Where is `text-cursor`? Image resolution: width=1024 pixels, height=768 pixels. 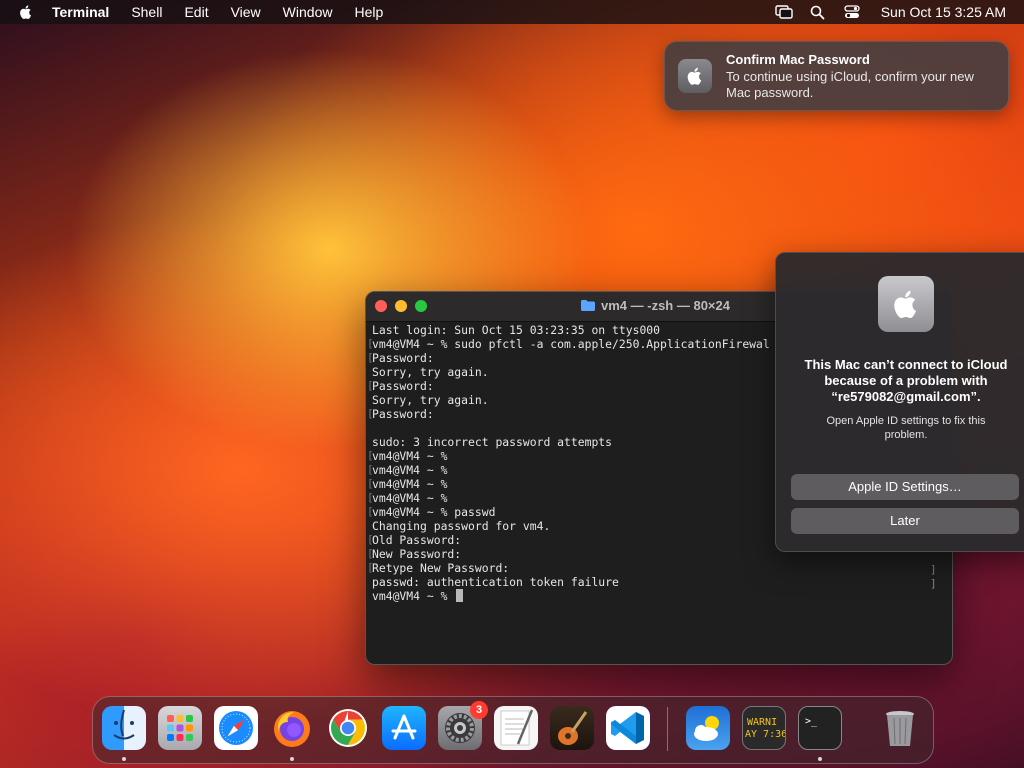
text-cursor is located at coordinates (460, 595).